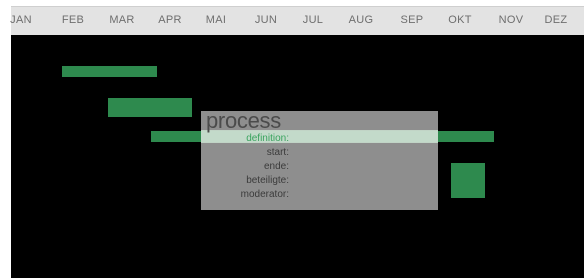  I want to click on month-jul: JUL, so click(313, 20).